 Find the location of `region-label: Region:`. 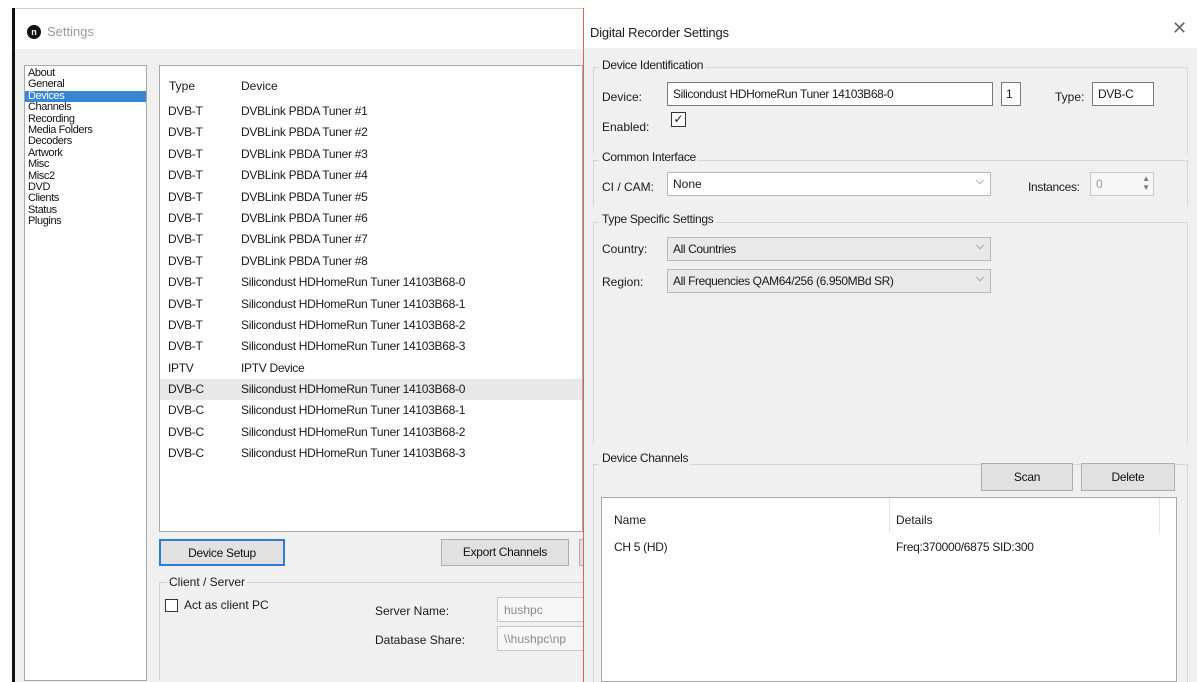

region-label: Region: is located at coordinates (623, 282).